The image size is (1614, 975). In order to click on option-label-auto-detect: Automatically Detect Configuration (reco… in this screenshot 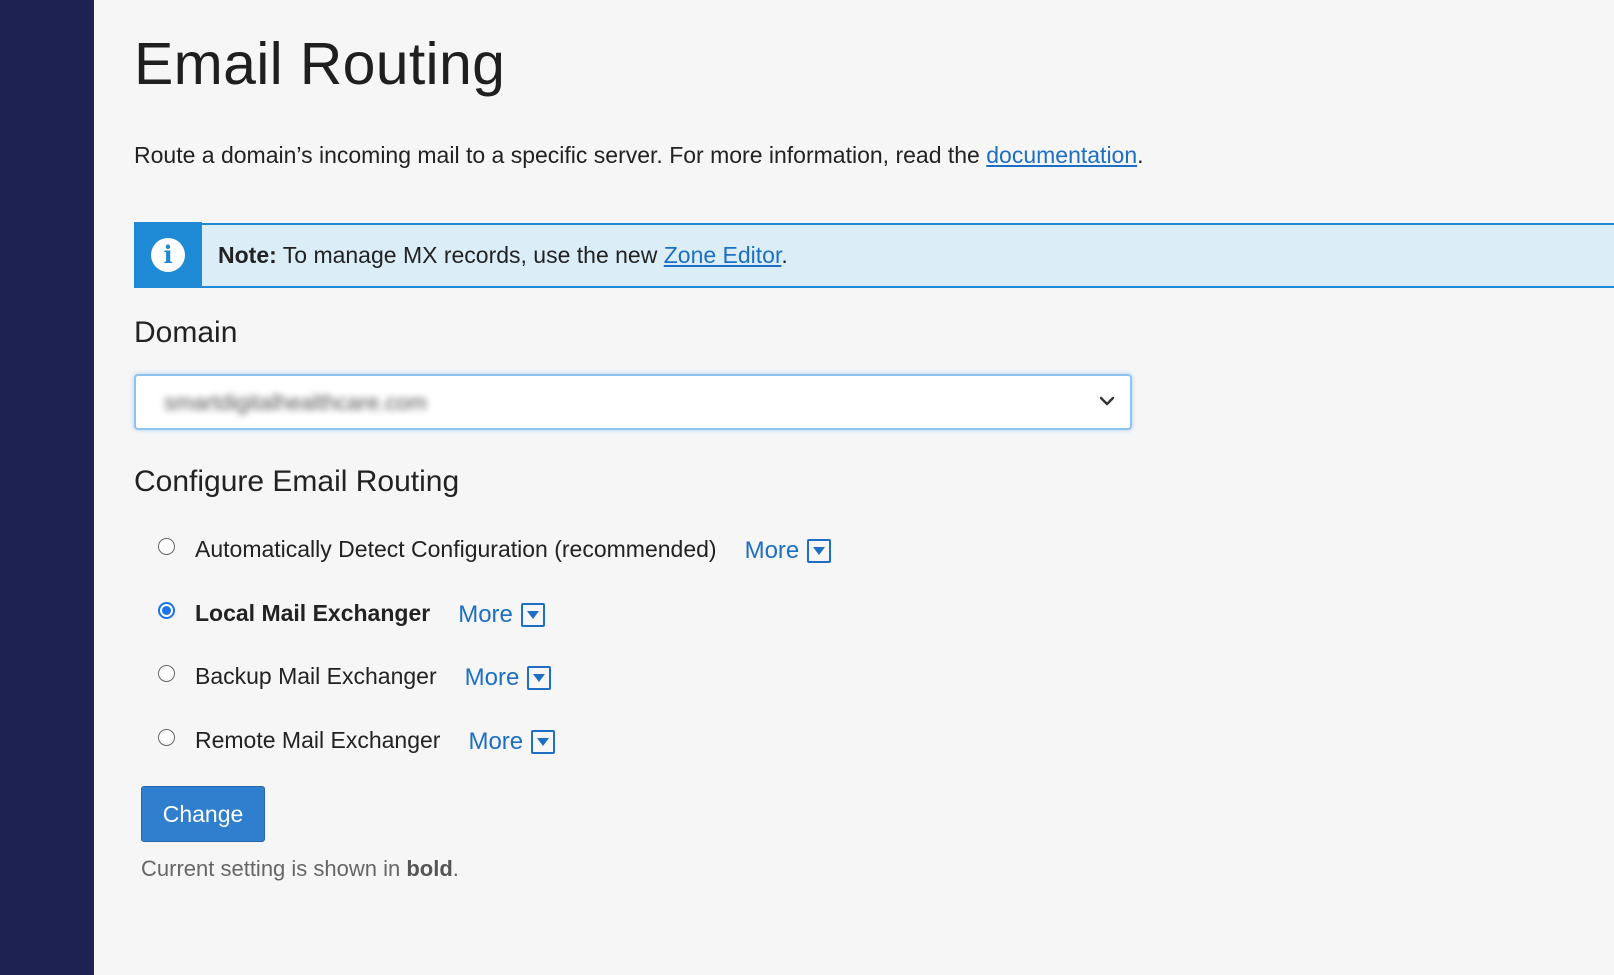, I will do `click(456, 549)`.